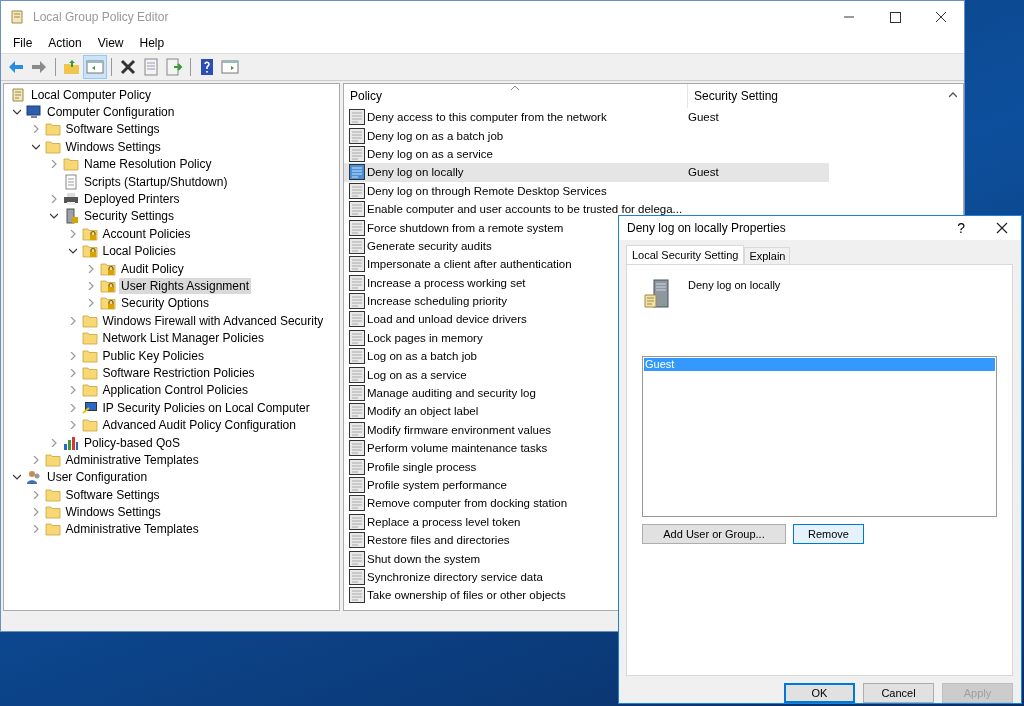 This screenshot has width=1024, height=706. What do you see at coordinates (97, 477) in the screenshot?
I see `tree-item: User Configuration` at bounding box center [97, 477].